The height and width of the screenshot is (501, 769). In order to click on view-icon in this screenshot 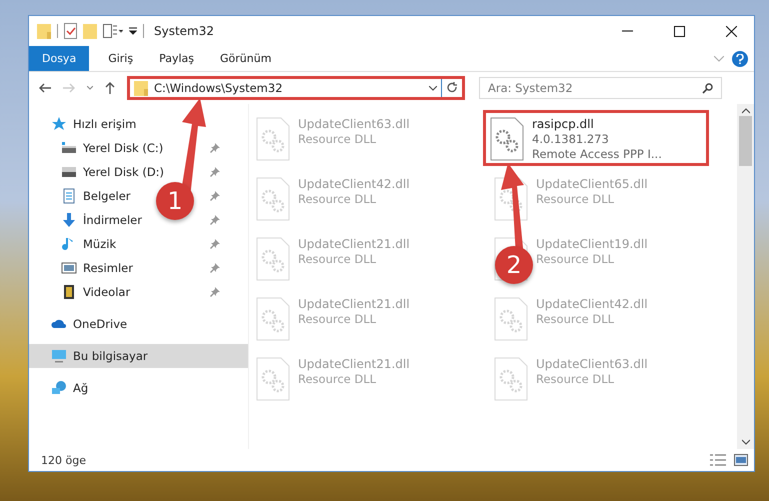, I will do `click(113, 31)`.